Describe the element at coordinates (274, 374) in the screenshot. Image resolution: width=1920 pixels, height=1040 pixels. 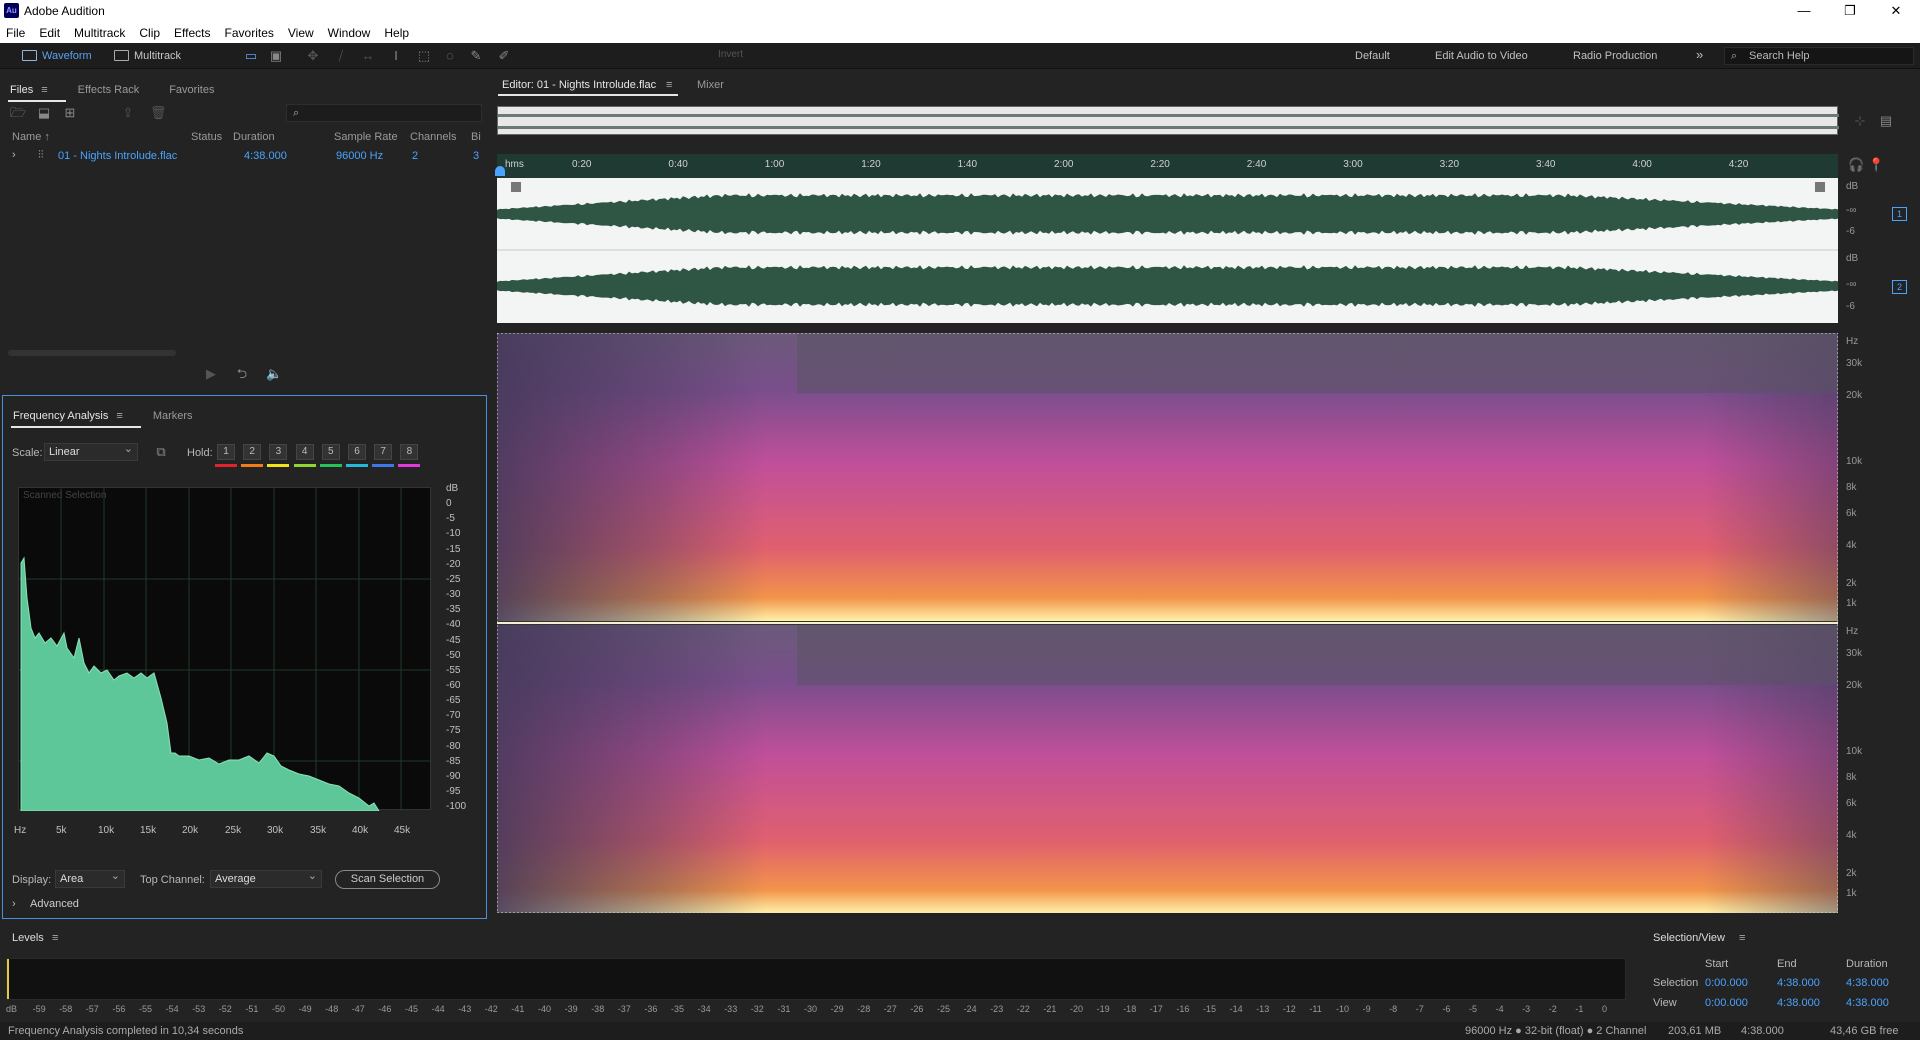
I see `autoplay-icon: 🔈` at that location.